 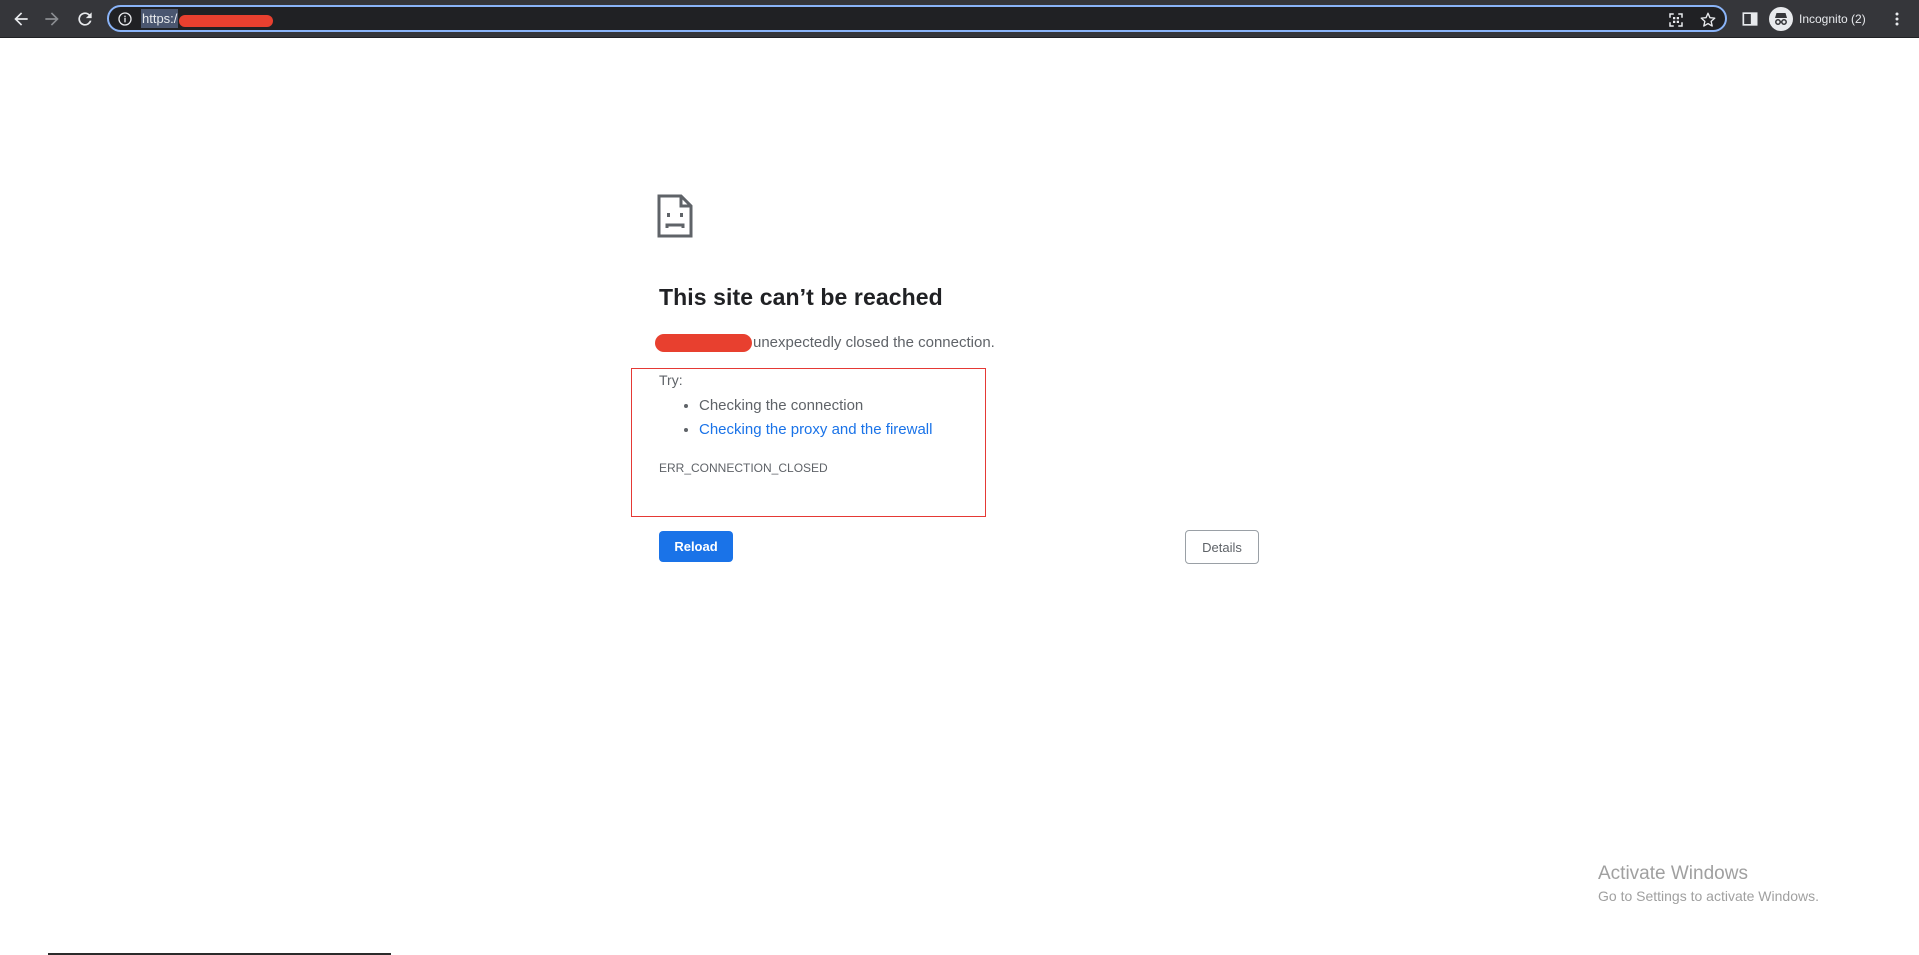 I want to click on error-description: unexpectedly closed the connection., so click(x=825, y=343).